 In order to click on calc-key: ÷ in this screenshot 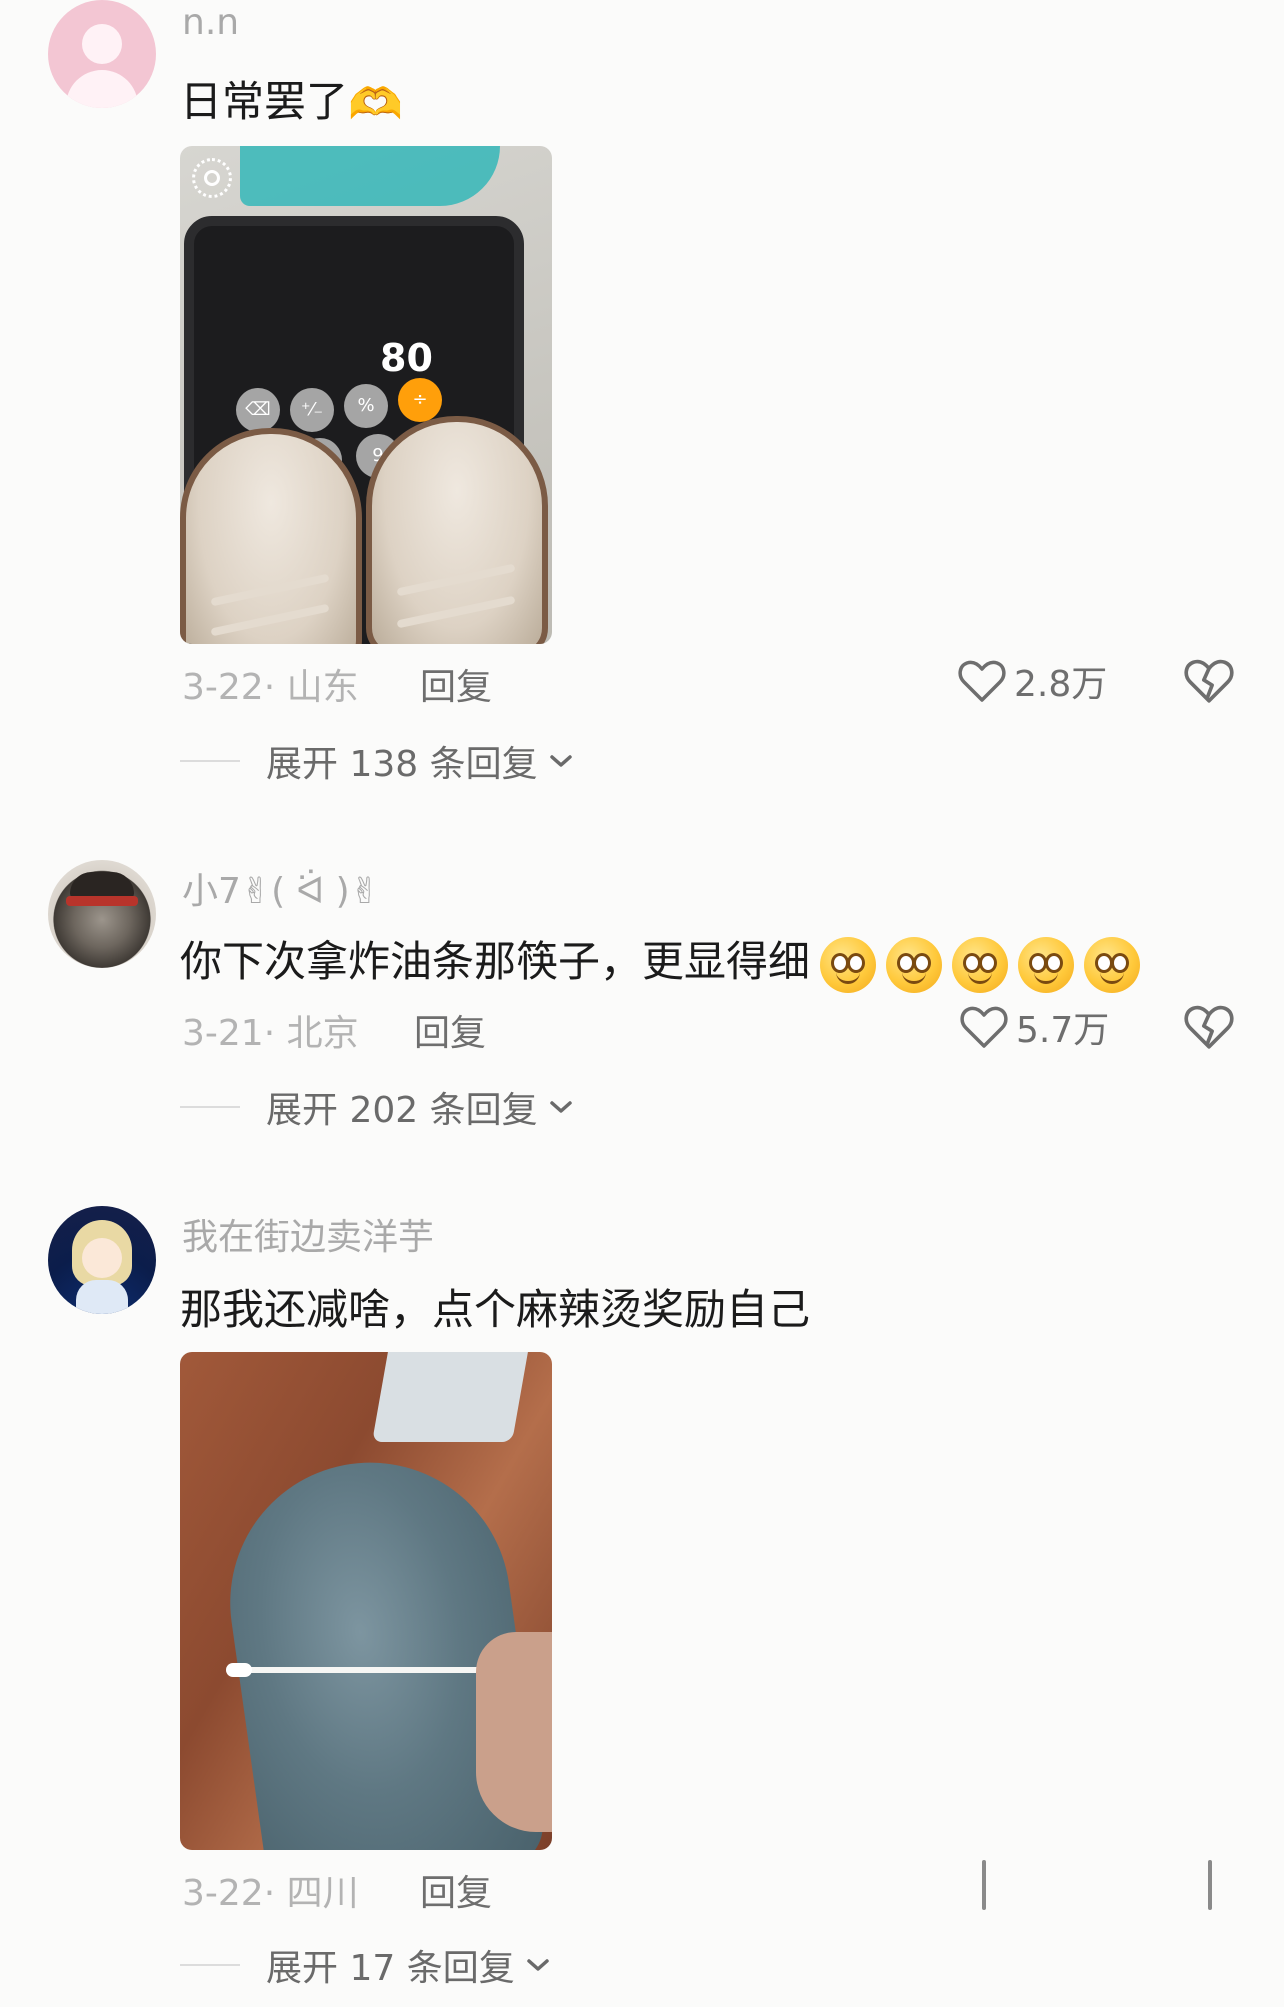, I will do `click(420, 400)`.